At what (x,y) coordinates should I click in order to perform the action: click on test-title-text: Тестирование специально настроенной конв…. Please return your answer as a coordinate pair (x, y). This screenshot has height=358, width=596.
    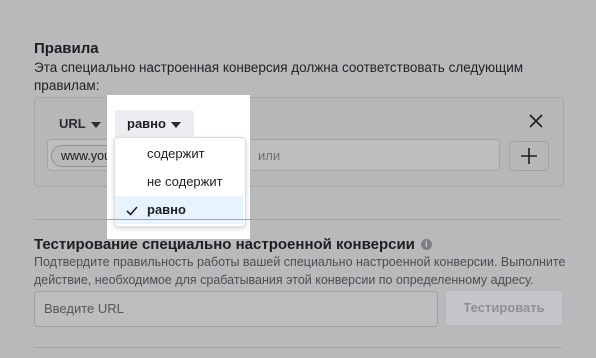
    Looking at the image, I should click on (224, 244).